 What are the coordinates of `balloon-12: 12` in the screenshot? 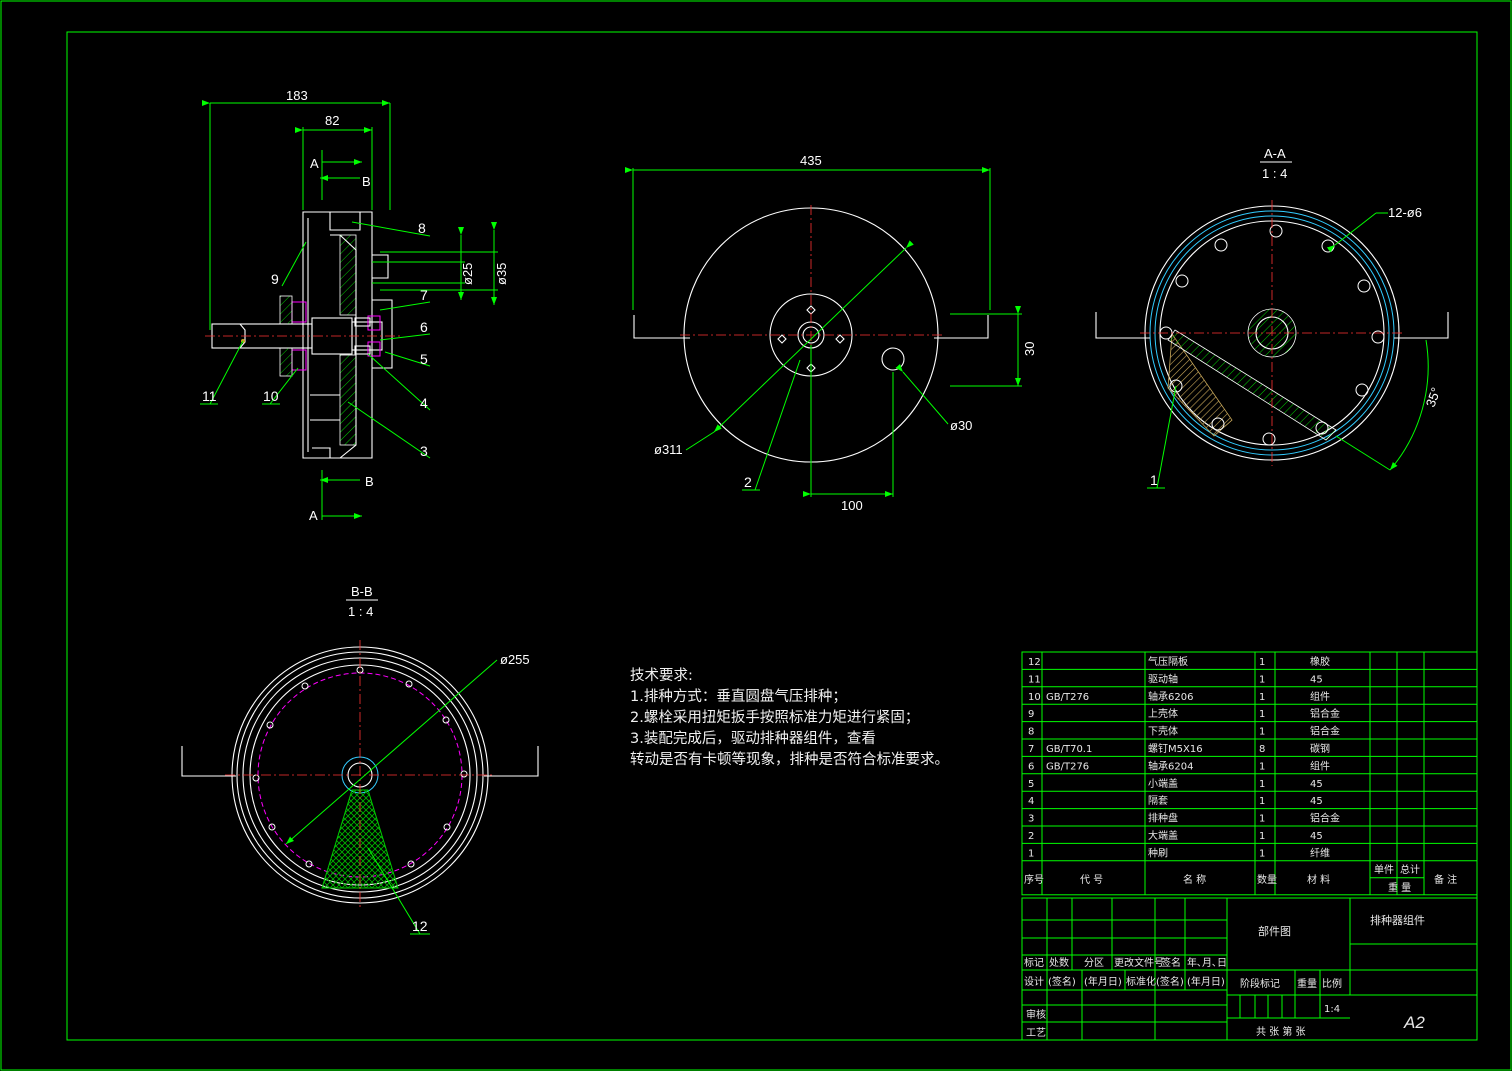 It's located at (420, 926).